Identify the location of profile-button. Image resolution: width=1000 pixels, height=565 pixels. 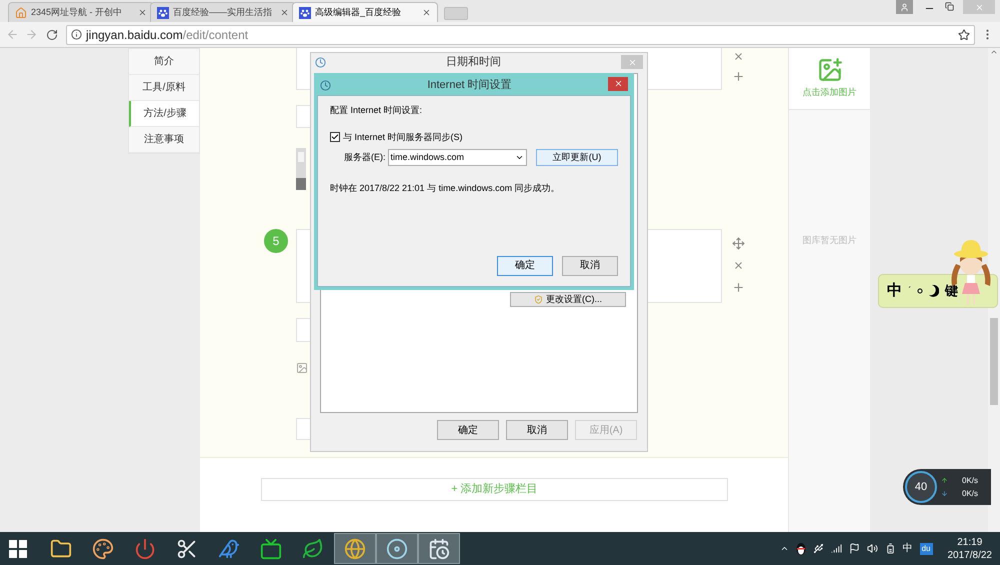
(904, 7).